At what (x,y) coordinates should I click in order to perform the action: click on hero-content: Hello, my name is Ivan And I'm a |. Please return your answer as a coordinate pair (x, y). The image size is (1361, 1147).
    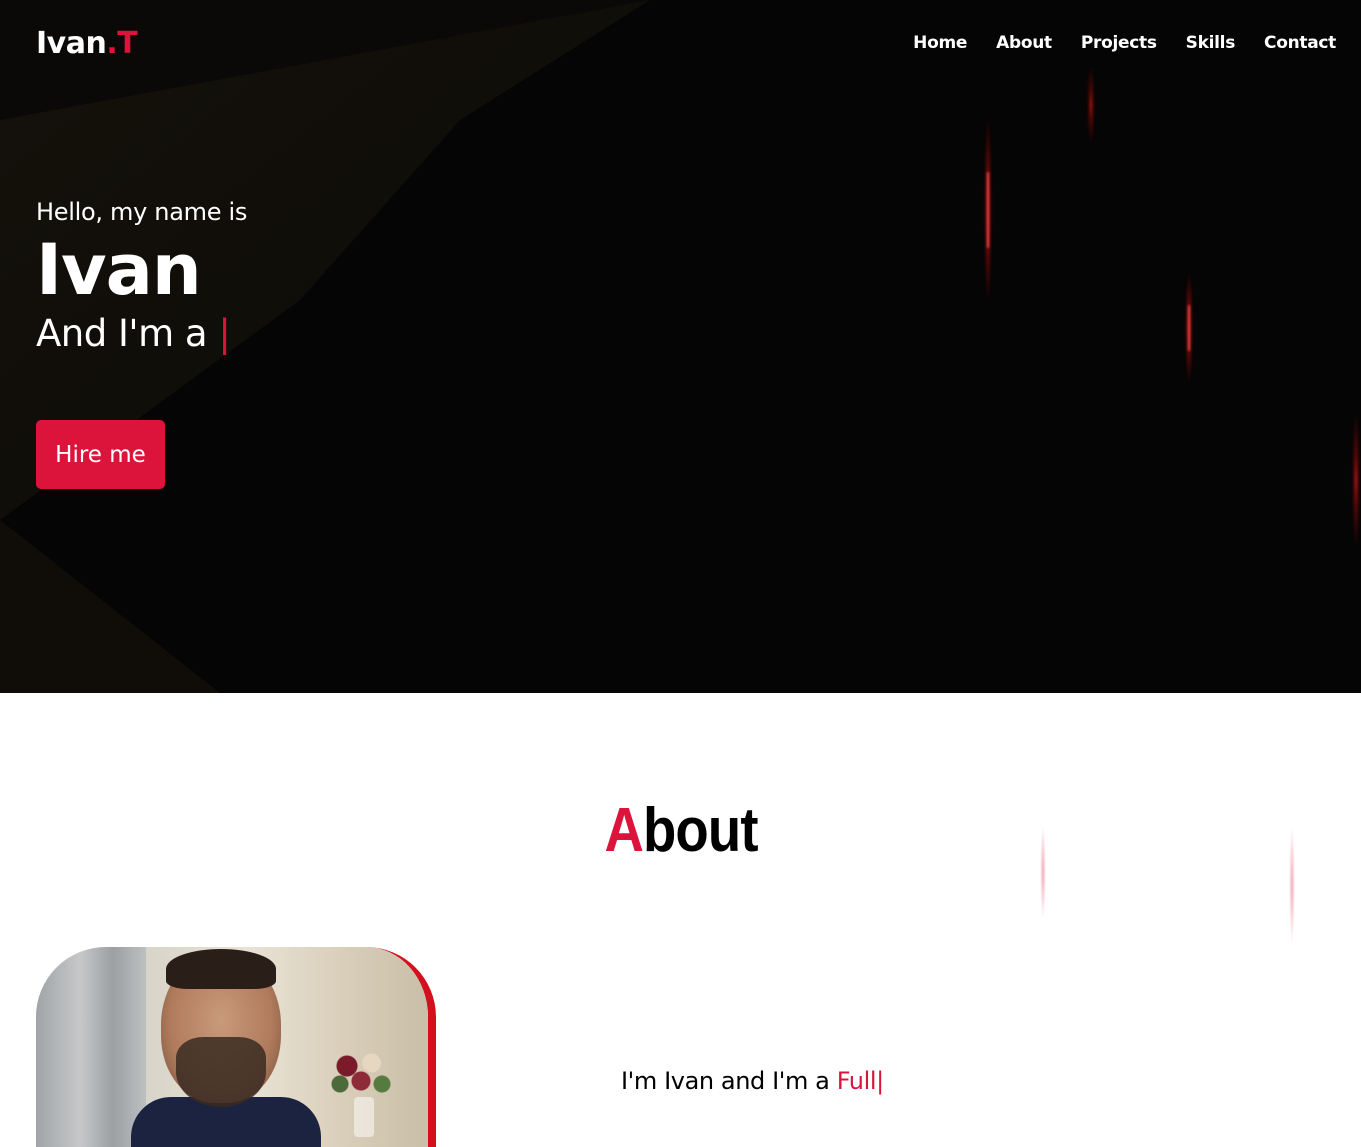
    Looking at the image, I should click on (141, 277).